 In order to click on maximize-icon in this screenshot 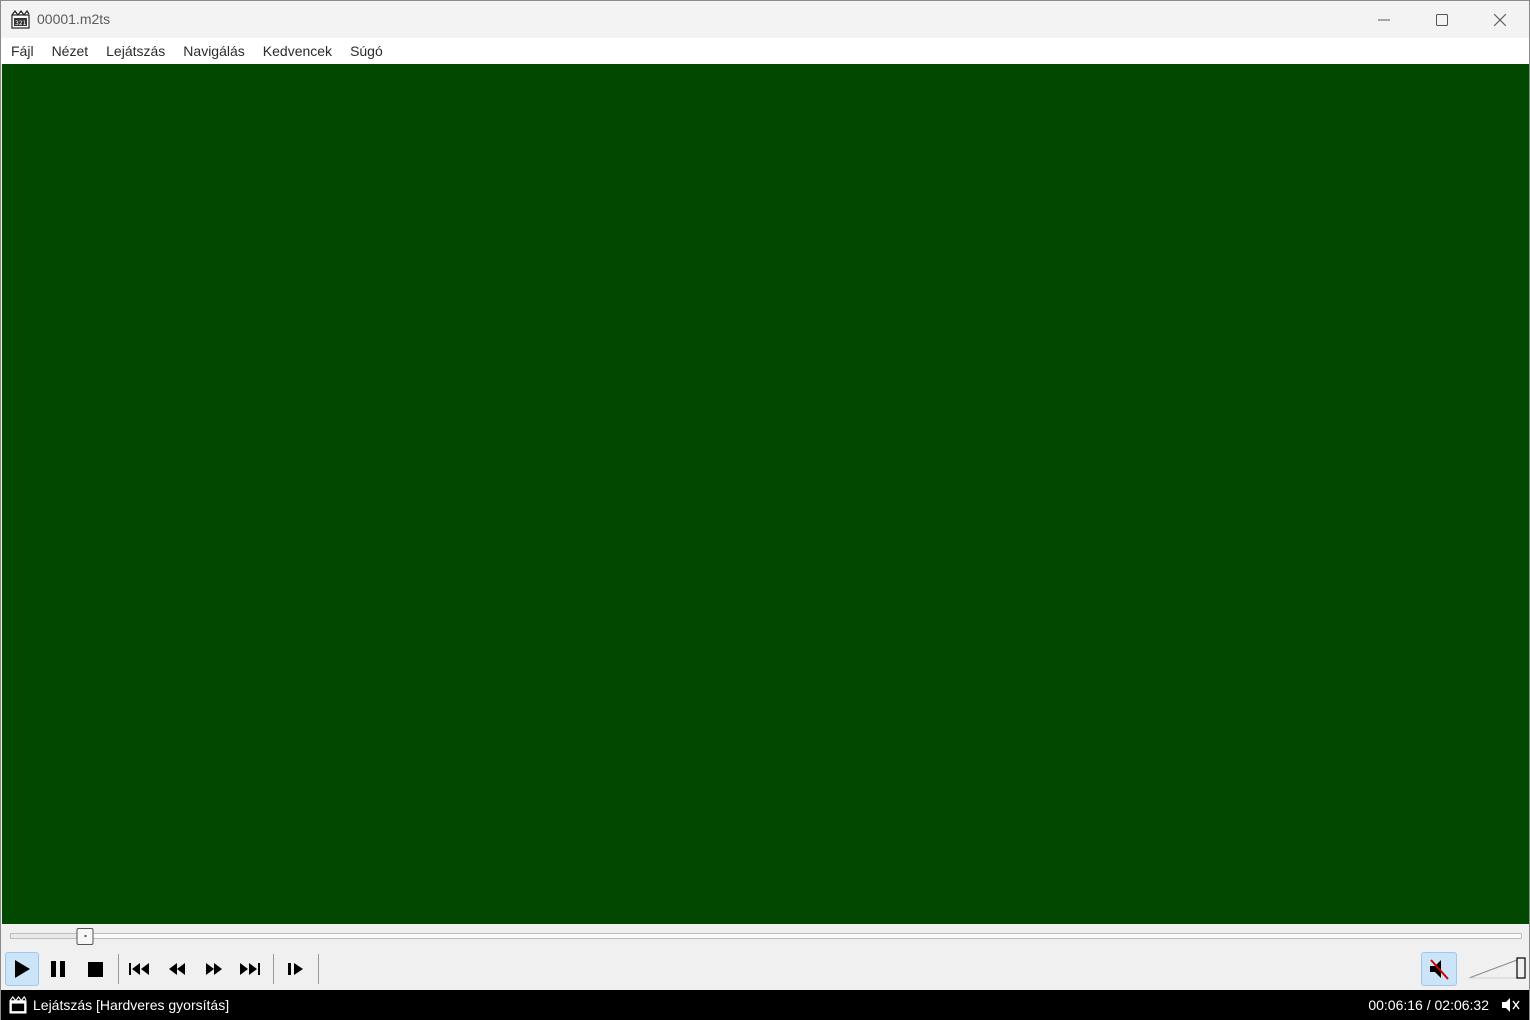, I will do `click(1442, 19)`.